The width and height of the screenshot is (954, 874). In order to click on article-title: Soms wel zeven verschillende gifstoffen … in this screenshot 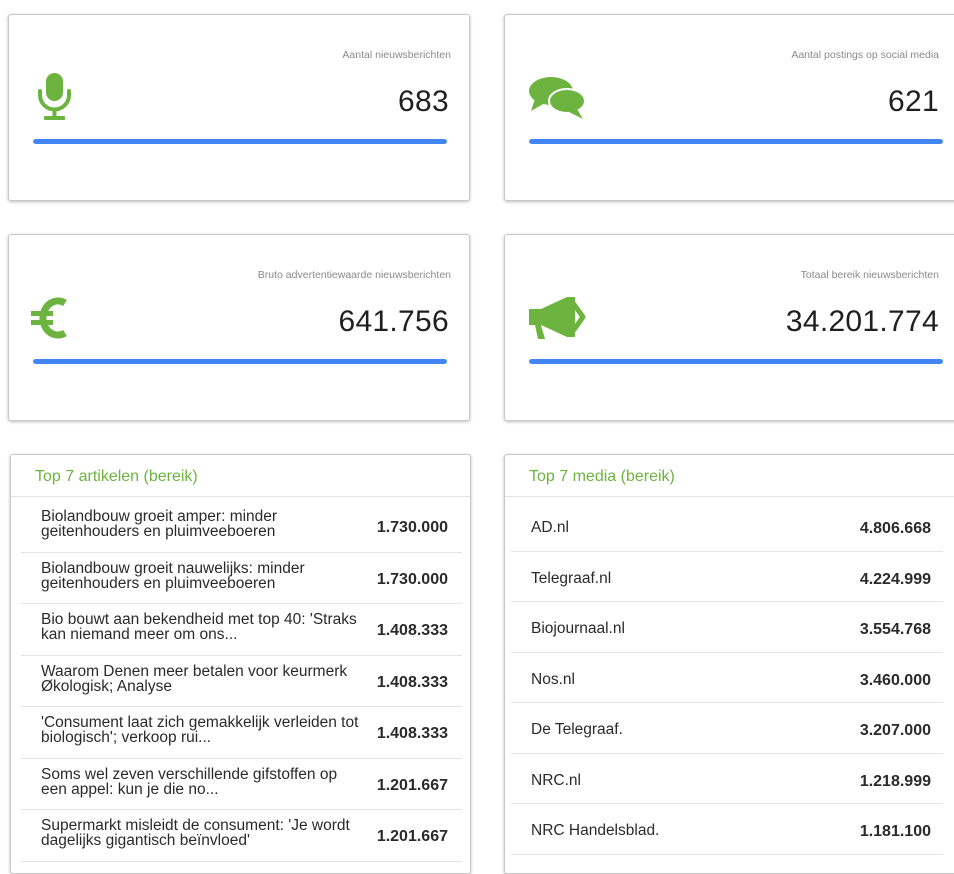, I will do `click(189, 781)`.